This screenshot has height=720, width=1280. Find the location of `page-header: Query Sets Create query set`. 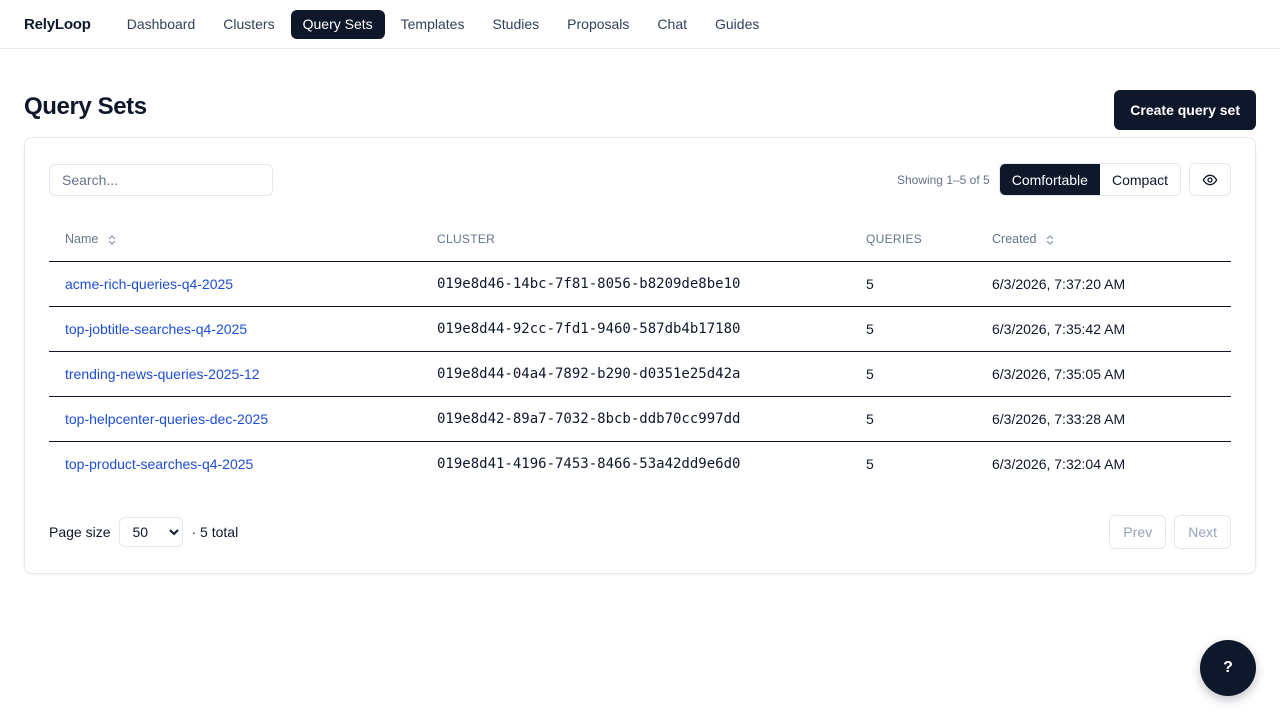

page-header: Query Sets Create query set is located at coordinates (640, 93).